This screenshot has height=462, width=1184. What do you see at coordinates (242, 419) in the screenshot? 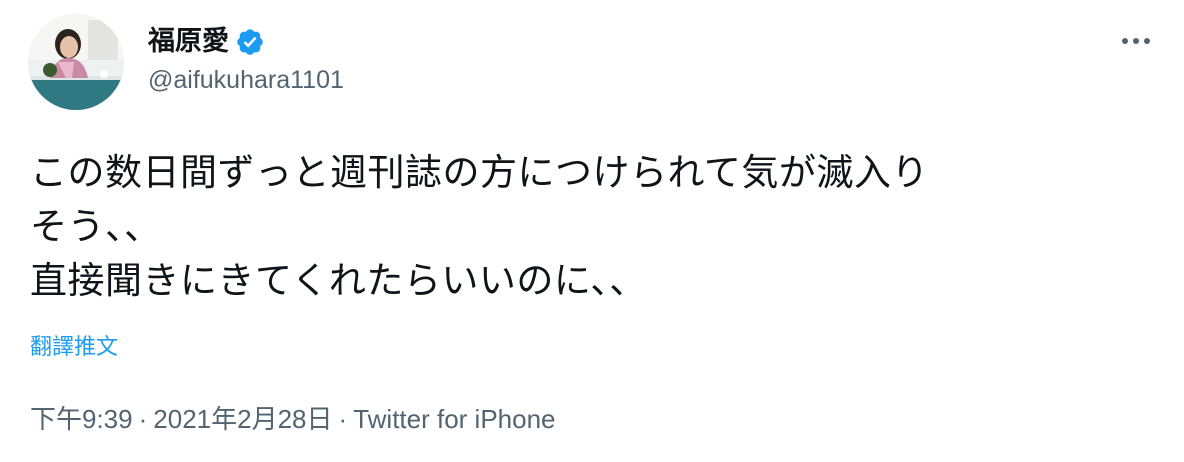
I see `tweet-date: 2021年2月28日` at bounding box center [242, 419].